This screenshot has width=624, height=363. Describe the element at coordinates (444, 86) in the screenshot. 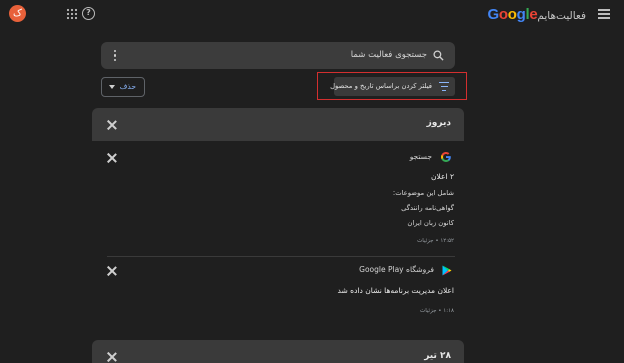

I see `filter-list-icon` at that location.